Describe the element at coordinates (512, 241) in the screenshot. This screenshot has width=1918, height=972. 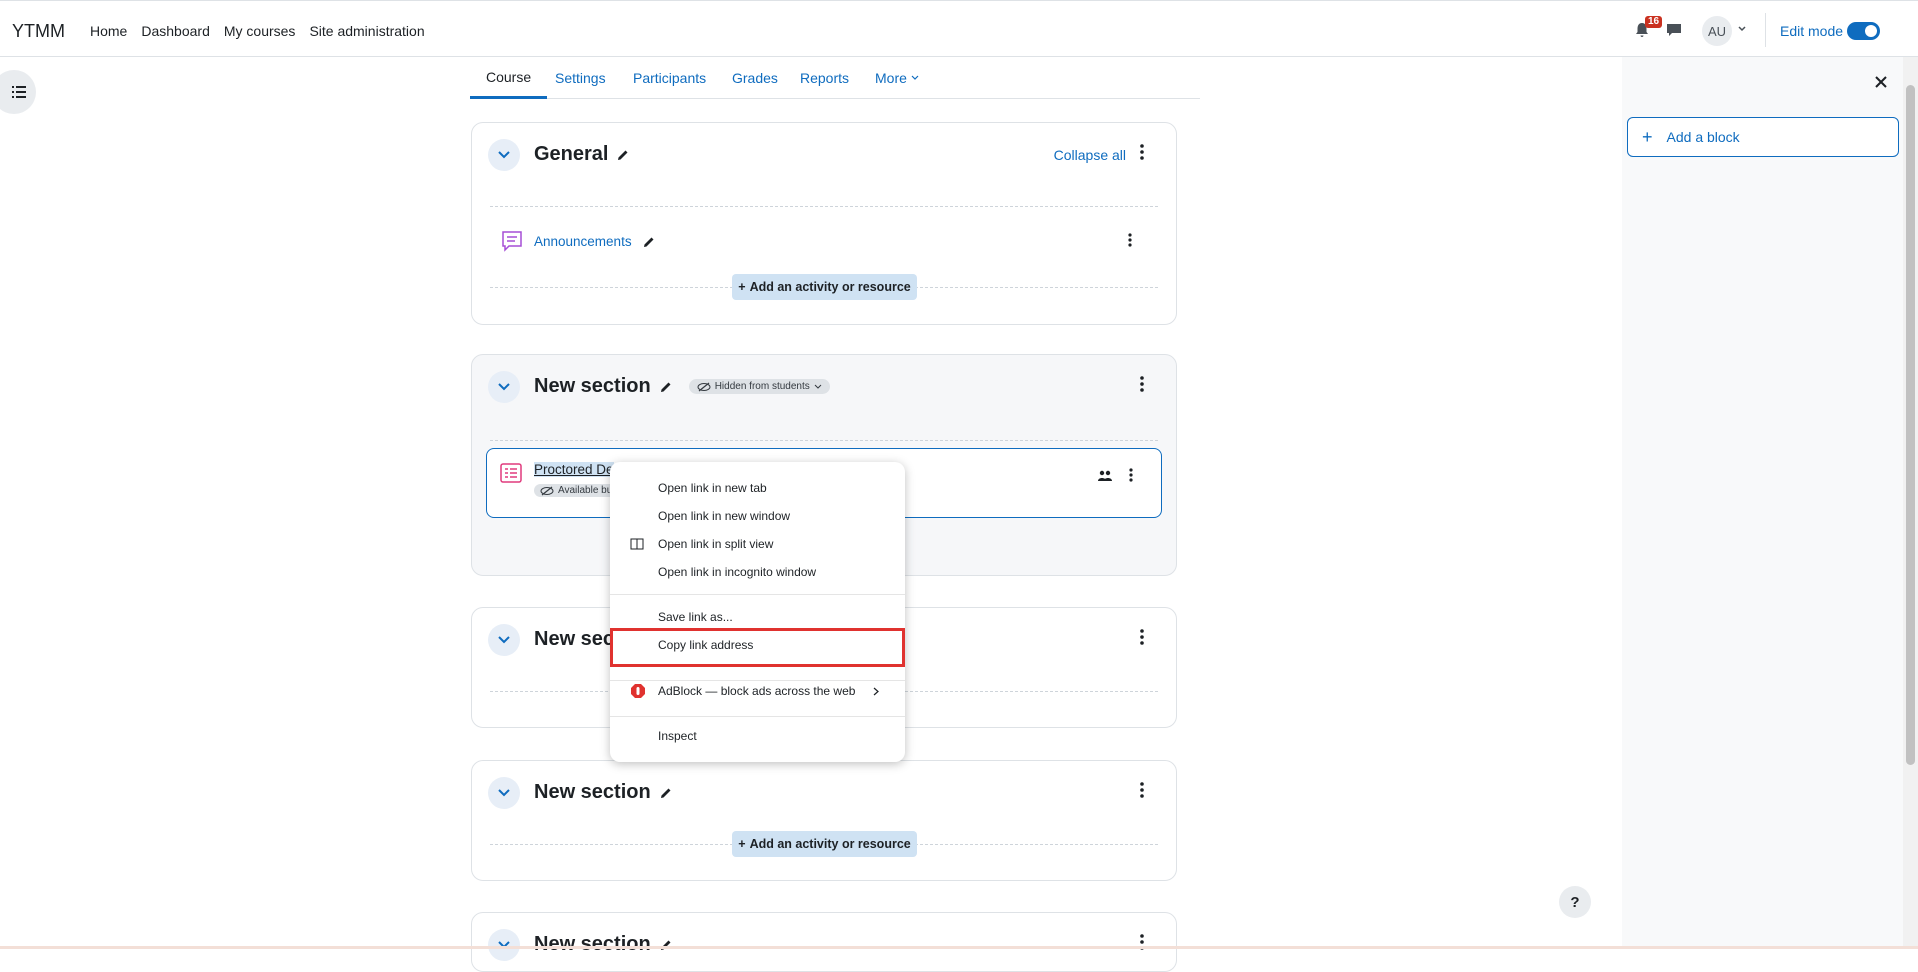
I see `forum-icon` at that location.